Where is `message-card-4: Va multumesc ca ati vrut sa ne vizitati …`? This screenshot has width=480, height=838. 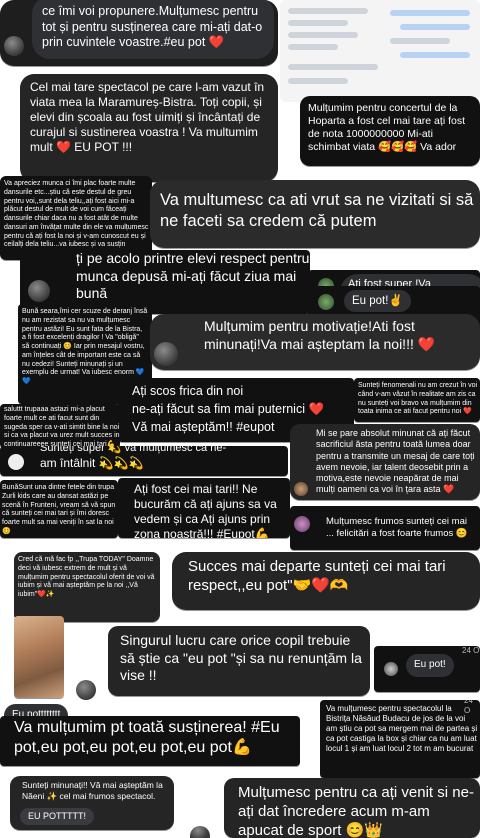 message-card-4: Va multumesc ca ati vrut sa ne vizitati … is located at coordinates (315, 214).